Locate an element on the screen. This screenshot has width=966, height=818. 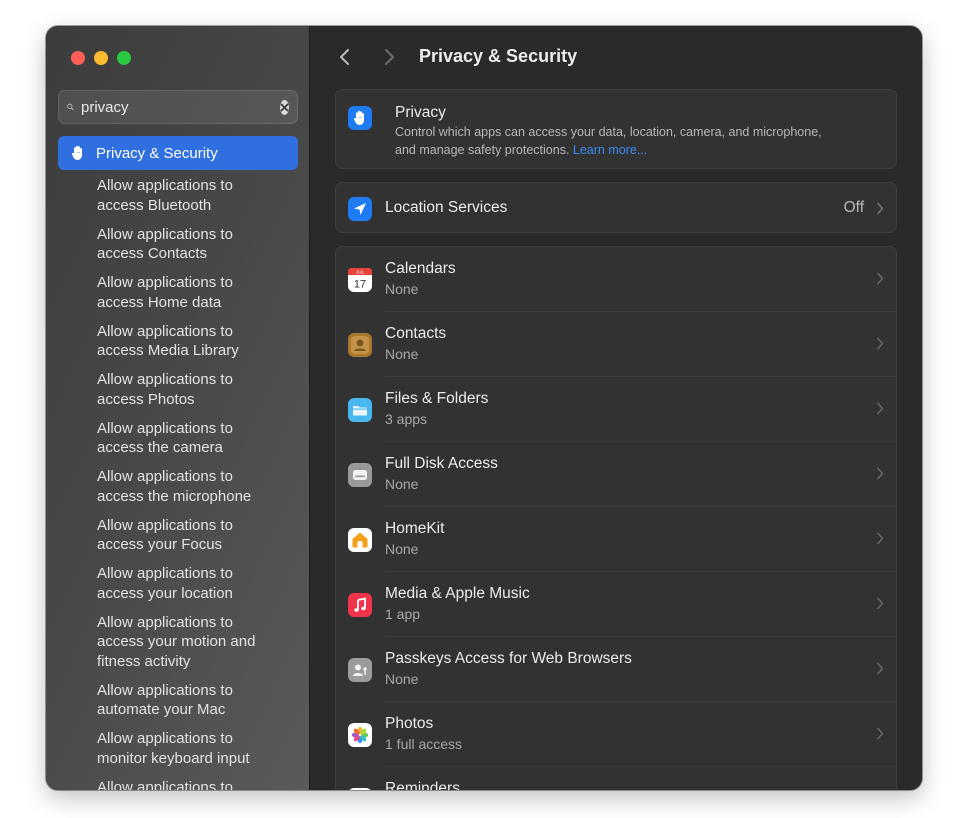
row-media-apple-music: Media & Apple Music 1 app is located at coordinates (616, 604).